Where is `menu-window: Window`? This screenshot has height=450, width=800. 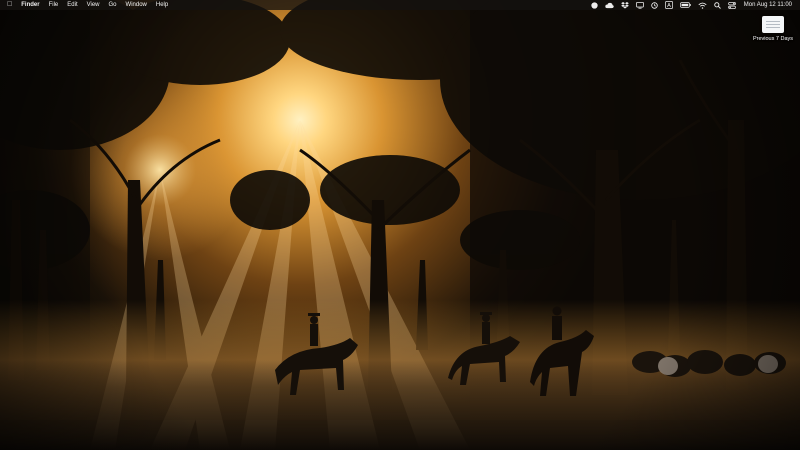
menu-window: Window is located at coordinates (136, 5).